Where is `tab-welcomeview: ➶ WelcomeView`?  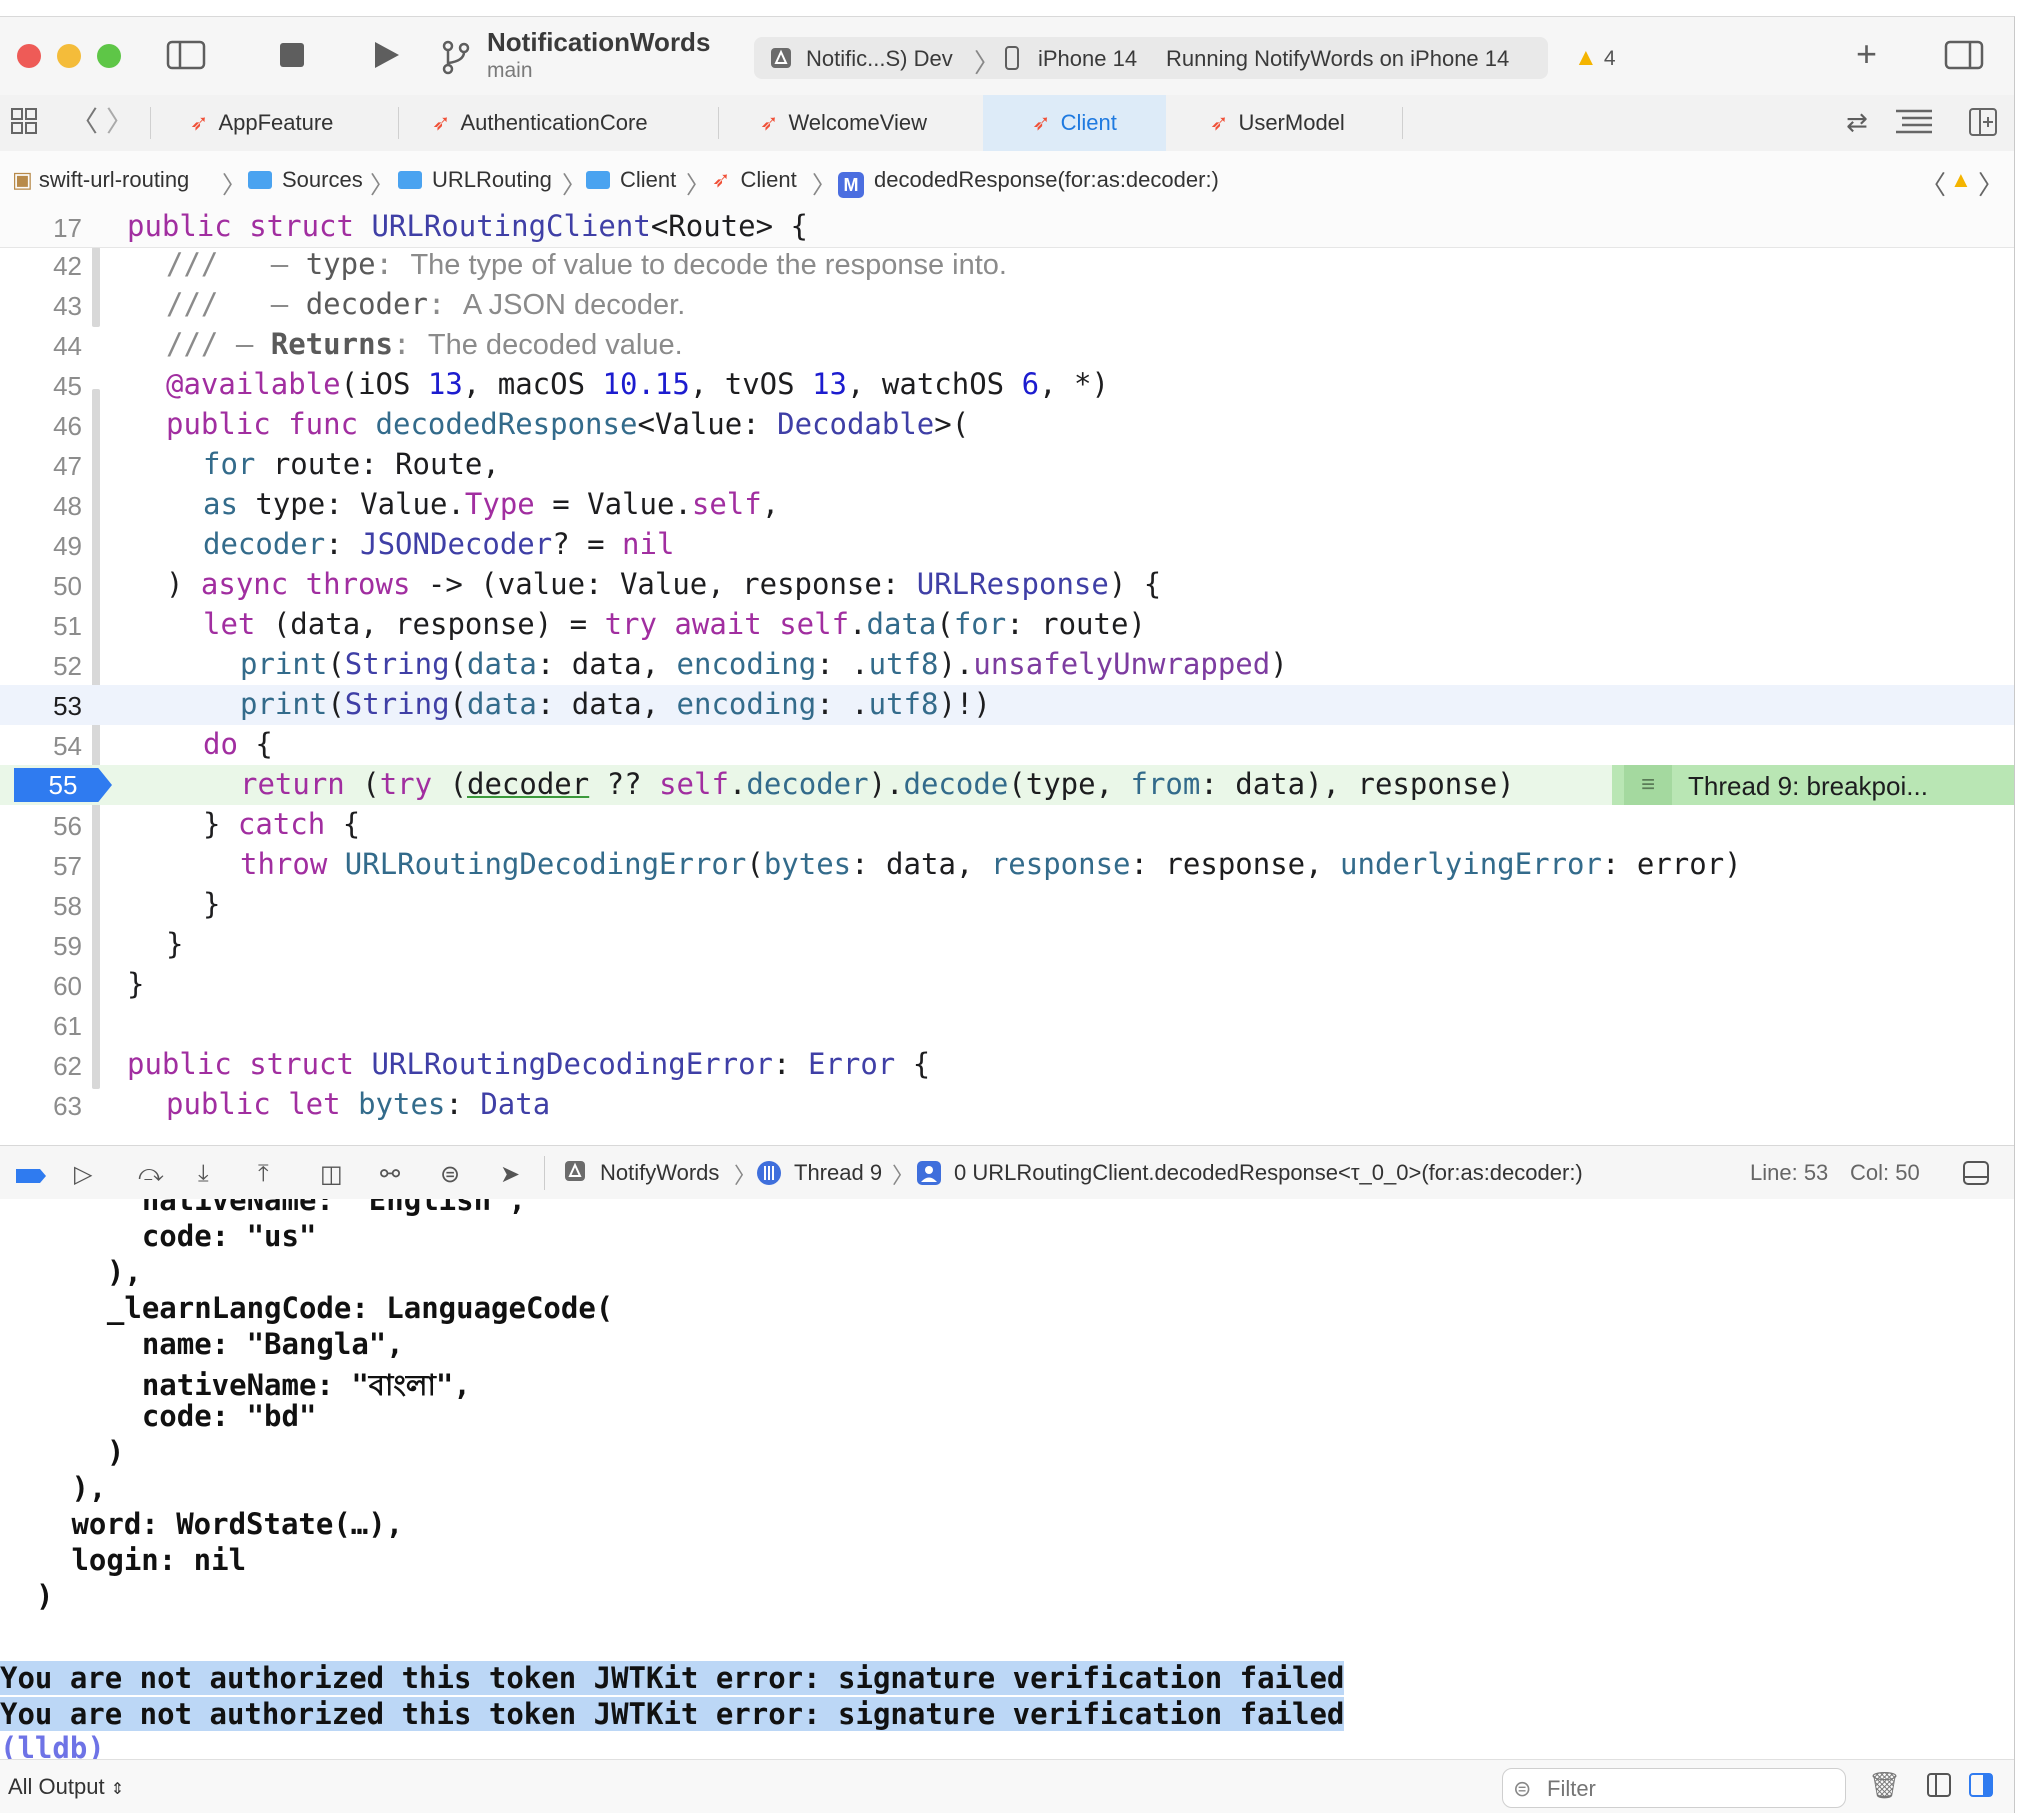 tab-welcomeview: ➶ WelcomeView is located at coordinates (870, 123).